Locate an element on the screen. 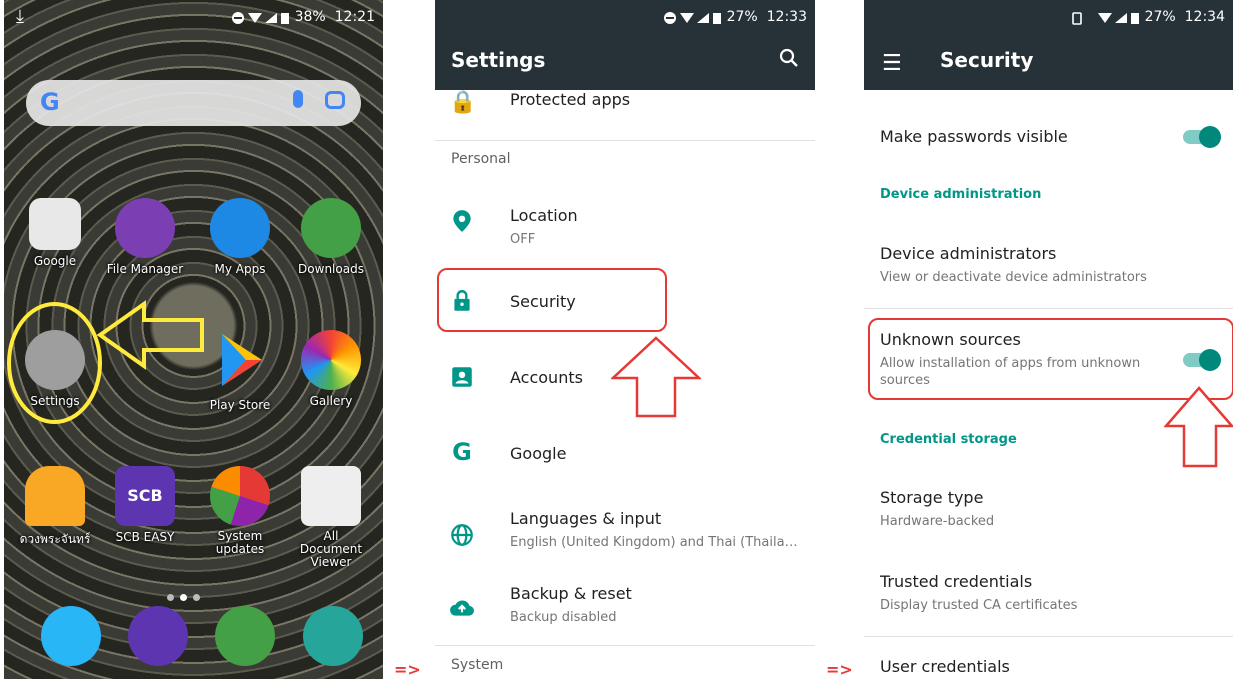 The image size is (1233, 679). security-app-bar: 27% 12:34 ☰ Security is located at coordinates (1048, 45).